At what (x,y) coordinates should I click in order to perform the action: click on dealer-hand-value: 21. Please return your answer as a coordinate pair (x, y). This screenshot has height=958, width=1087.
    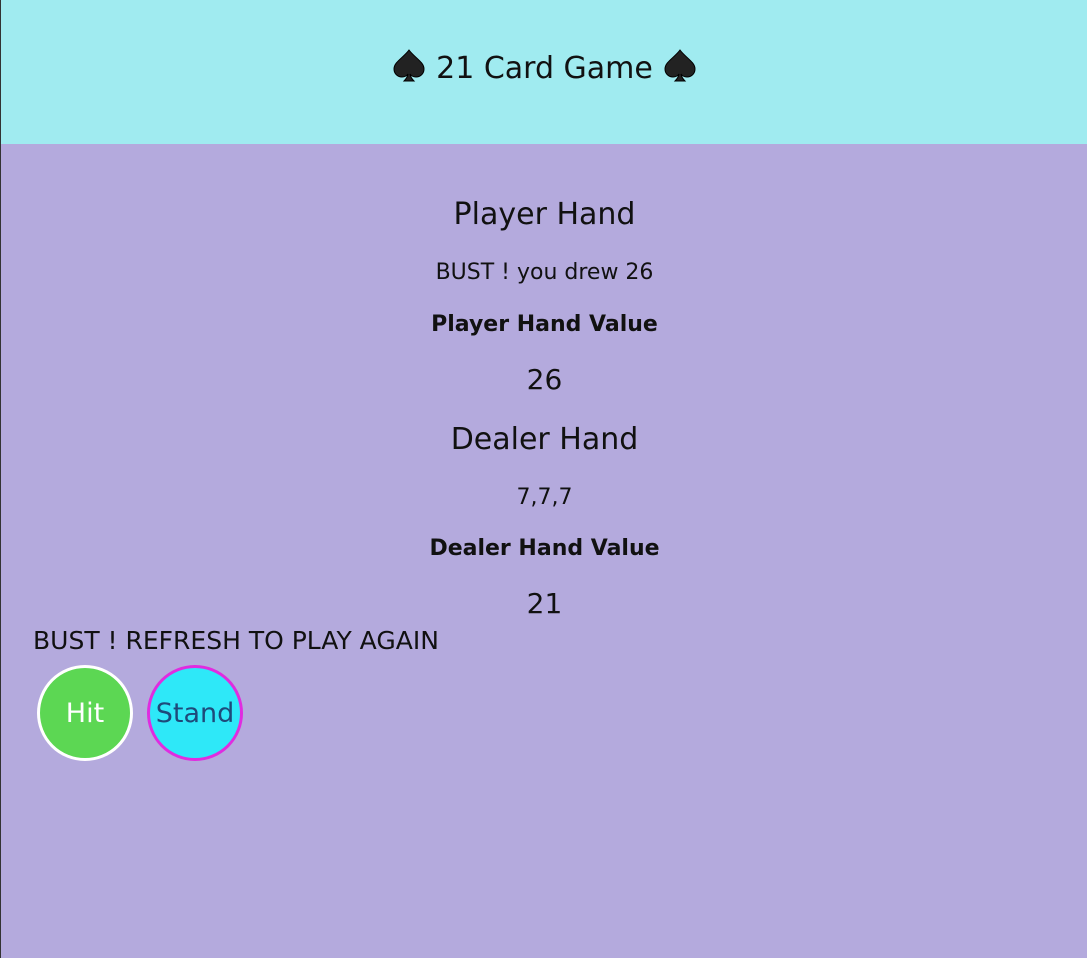
    Looking at the image, I should click on (544, 603).